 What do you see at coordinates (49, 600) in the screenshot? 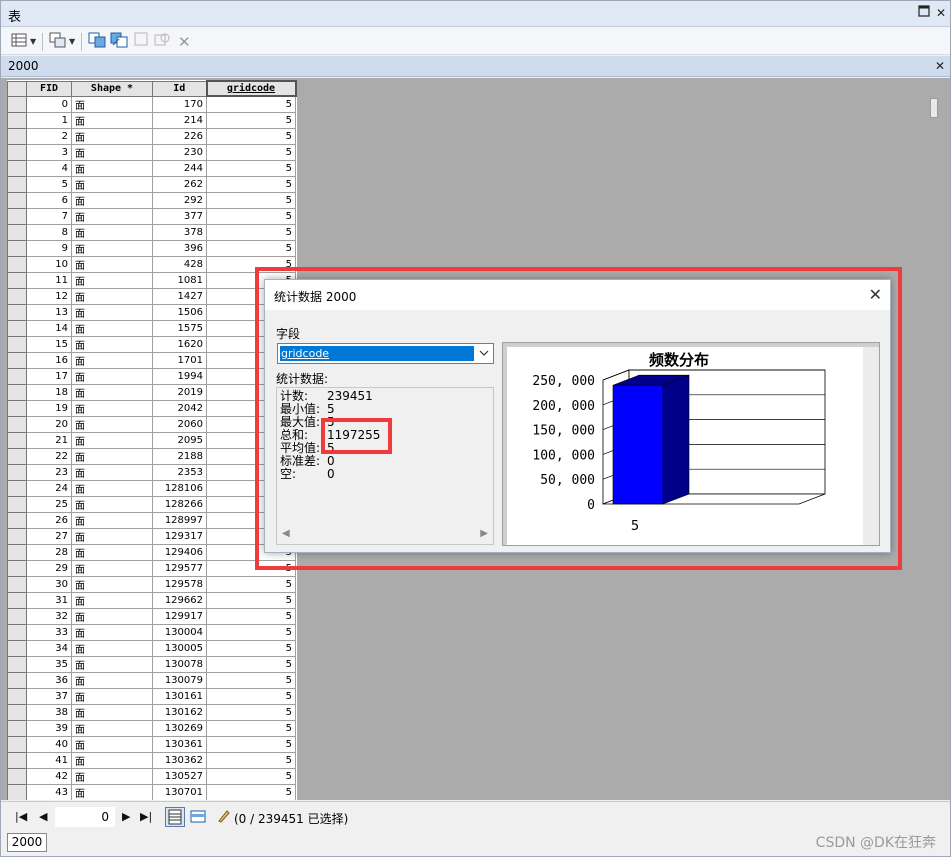
I see `cell-fid: 31` at bounding box center [49, 600].